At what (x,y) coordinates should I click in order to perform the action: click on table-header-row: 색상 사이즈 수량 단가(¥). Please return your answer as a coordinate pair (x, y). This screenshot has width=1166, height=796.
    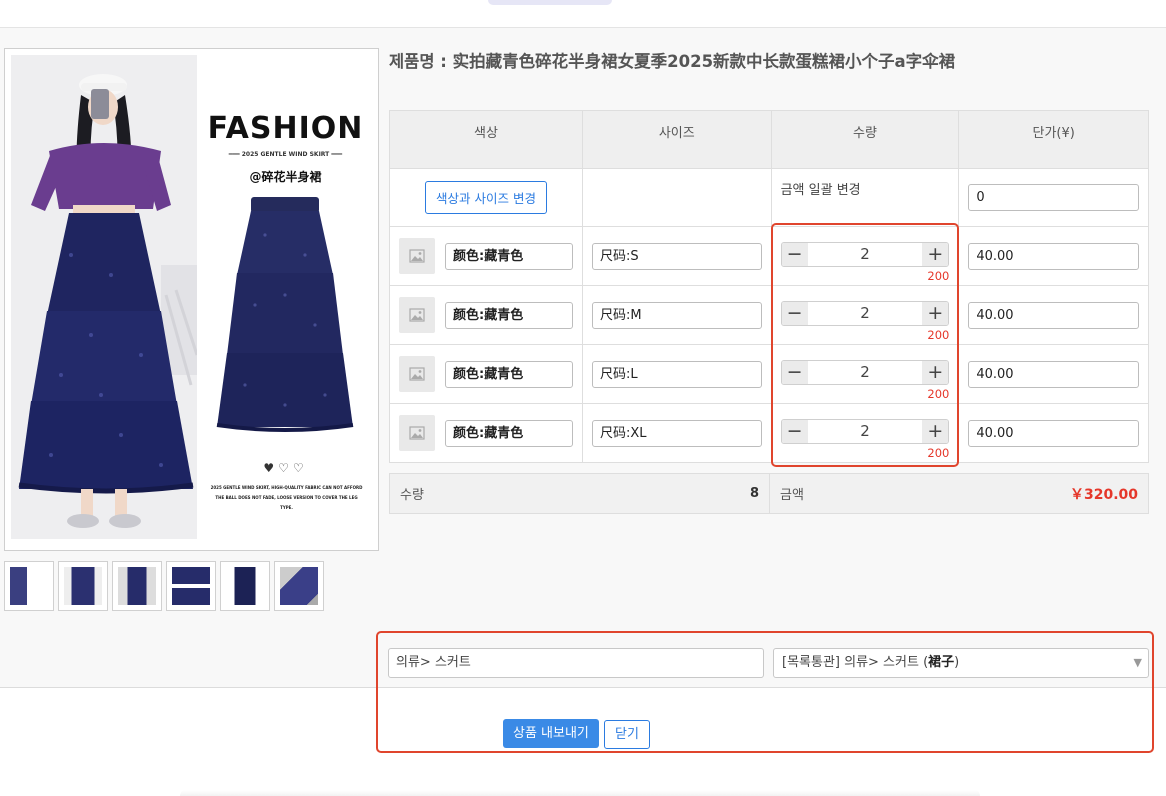
    Looking at the image, I should click on (769, 139).